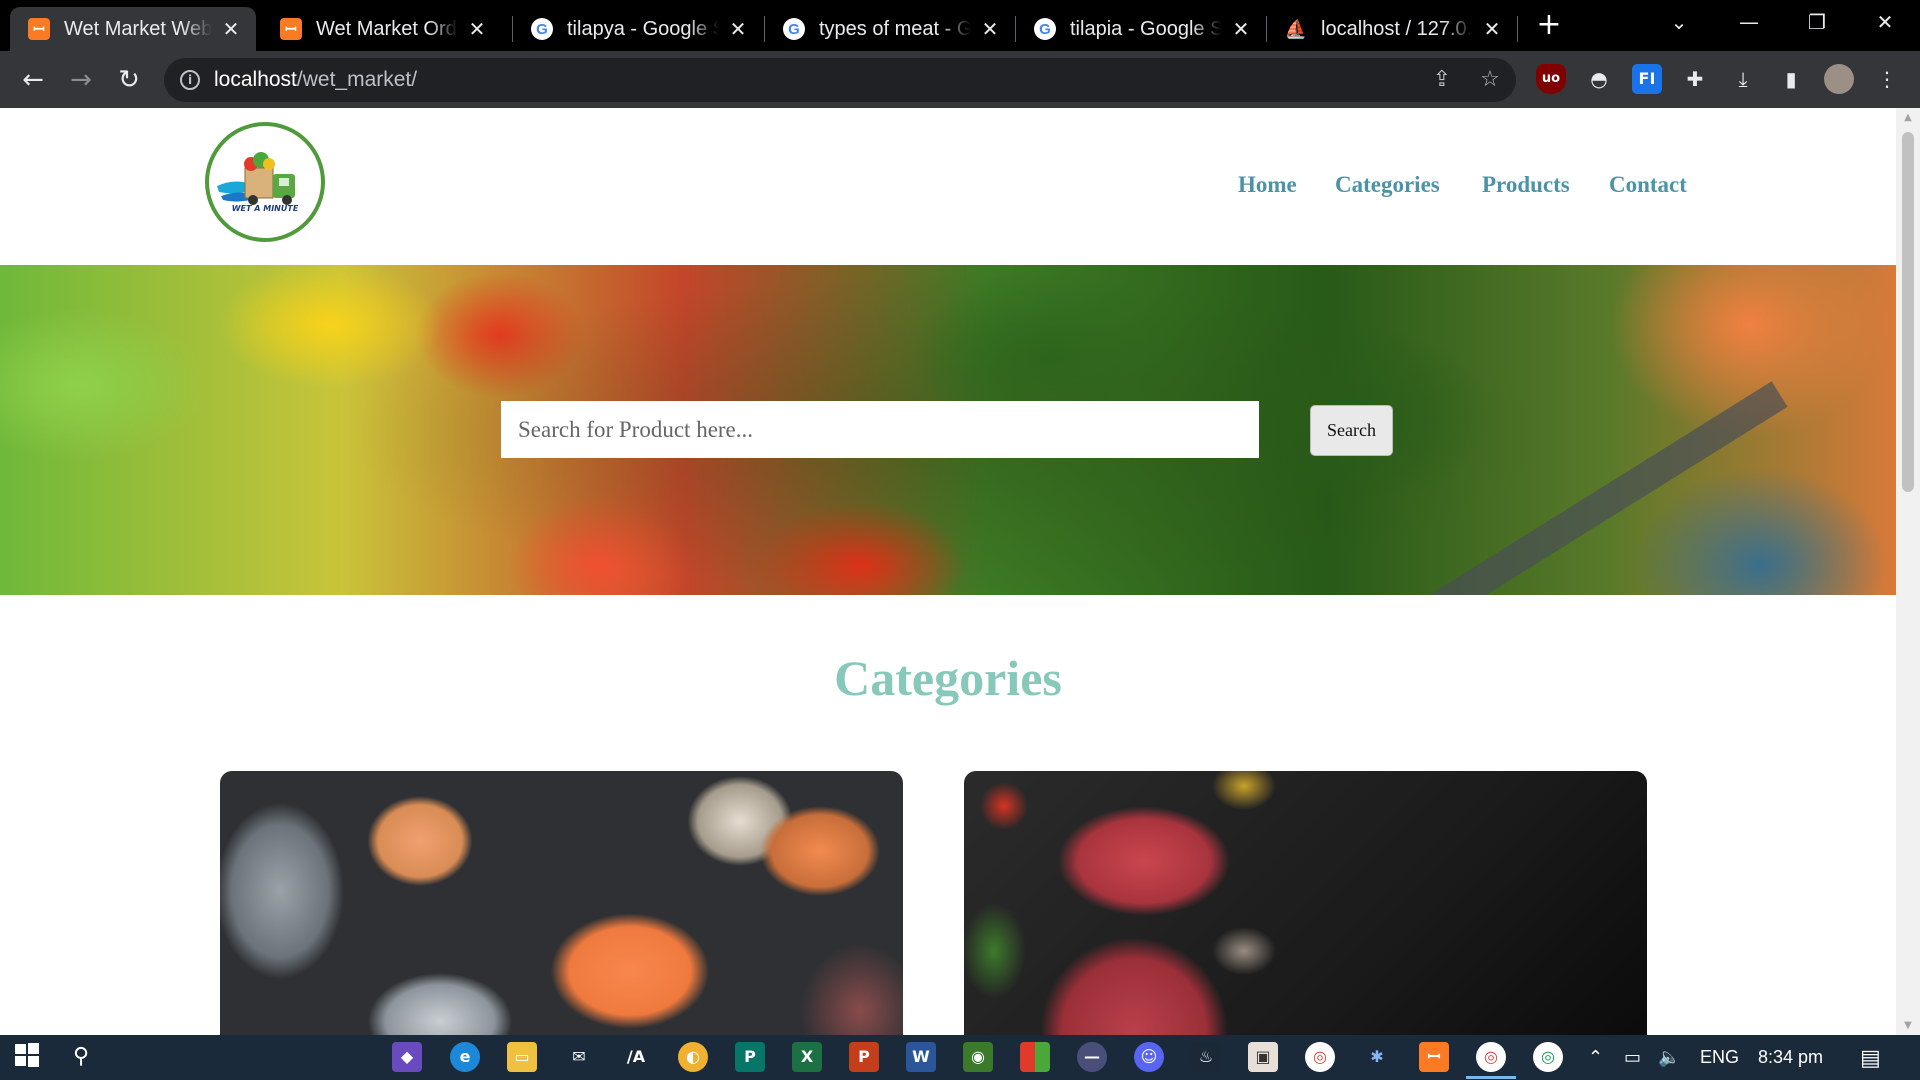 The width and height of the screenshot is (1920, 1080). Describe the element at coordinates (407, 1057) in the screenshot. I see `taskbar-app-icon: ◆` at that location.